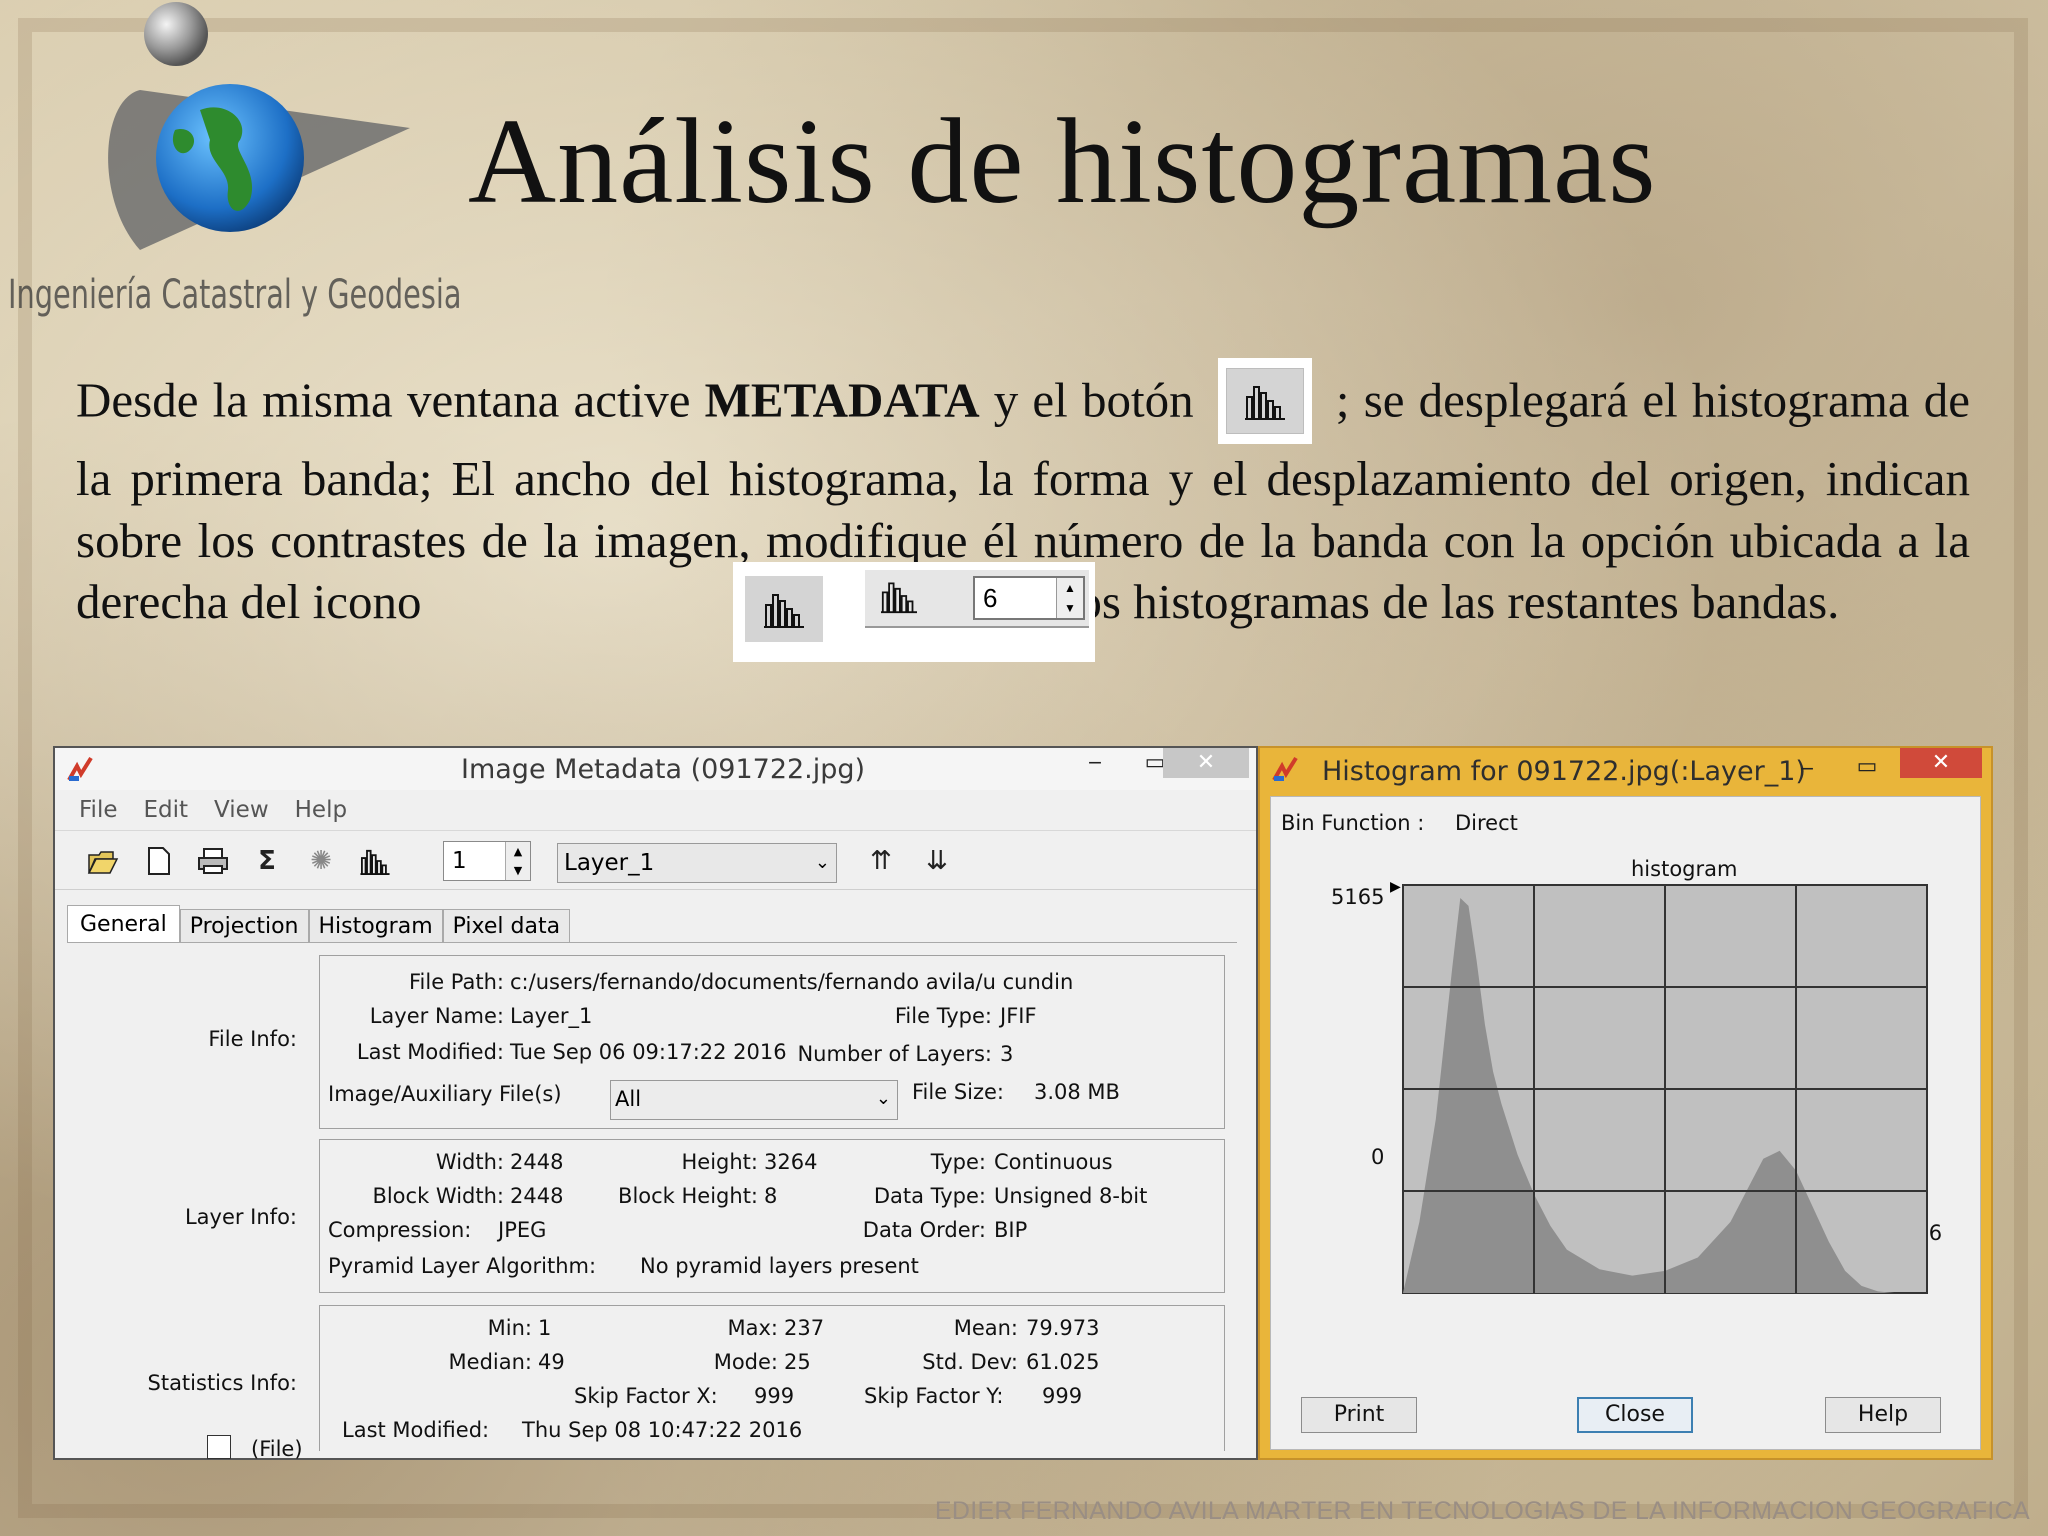 This screenshot has height=1536, width=2048. I want to click on block-width-label: Block Width:, so click(438, 1196).